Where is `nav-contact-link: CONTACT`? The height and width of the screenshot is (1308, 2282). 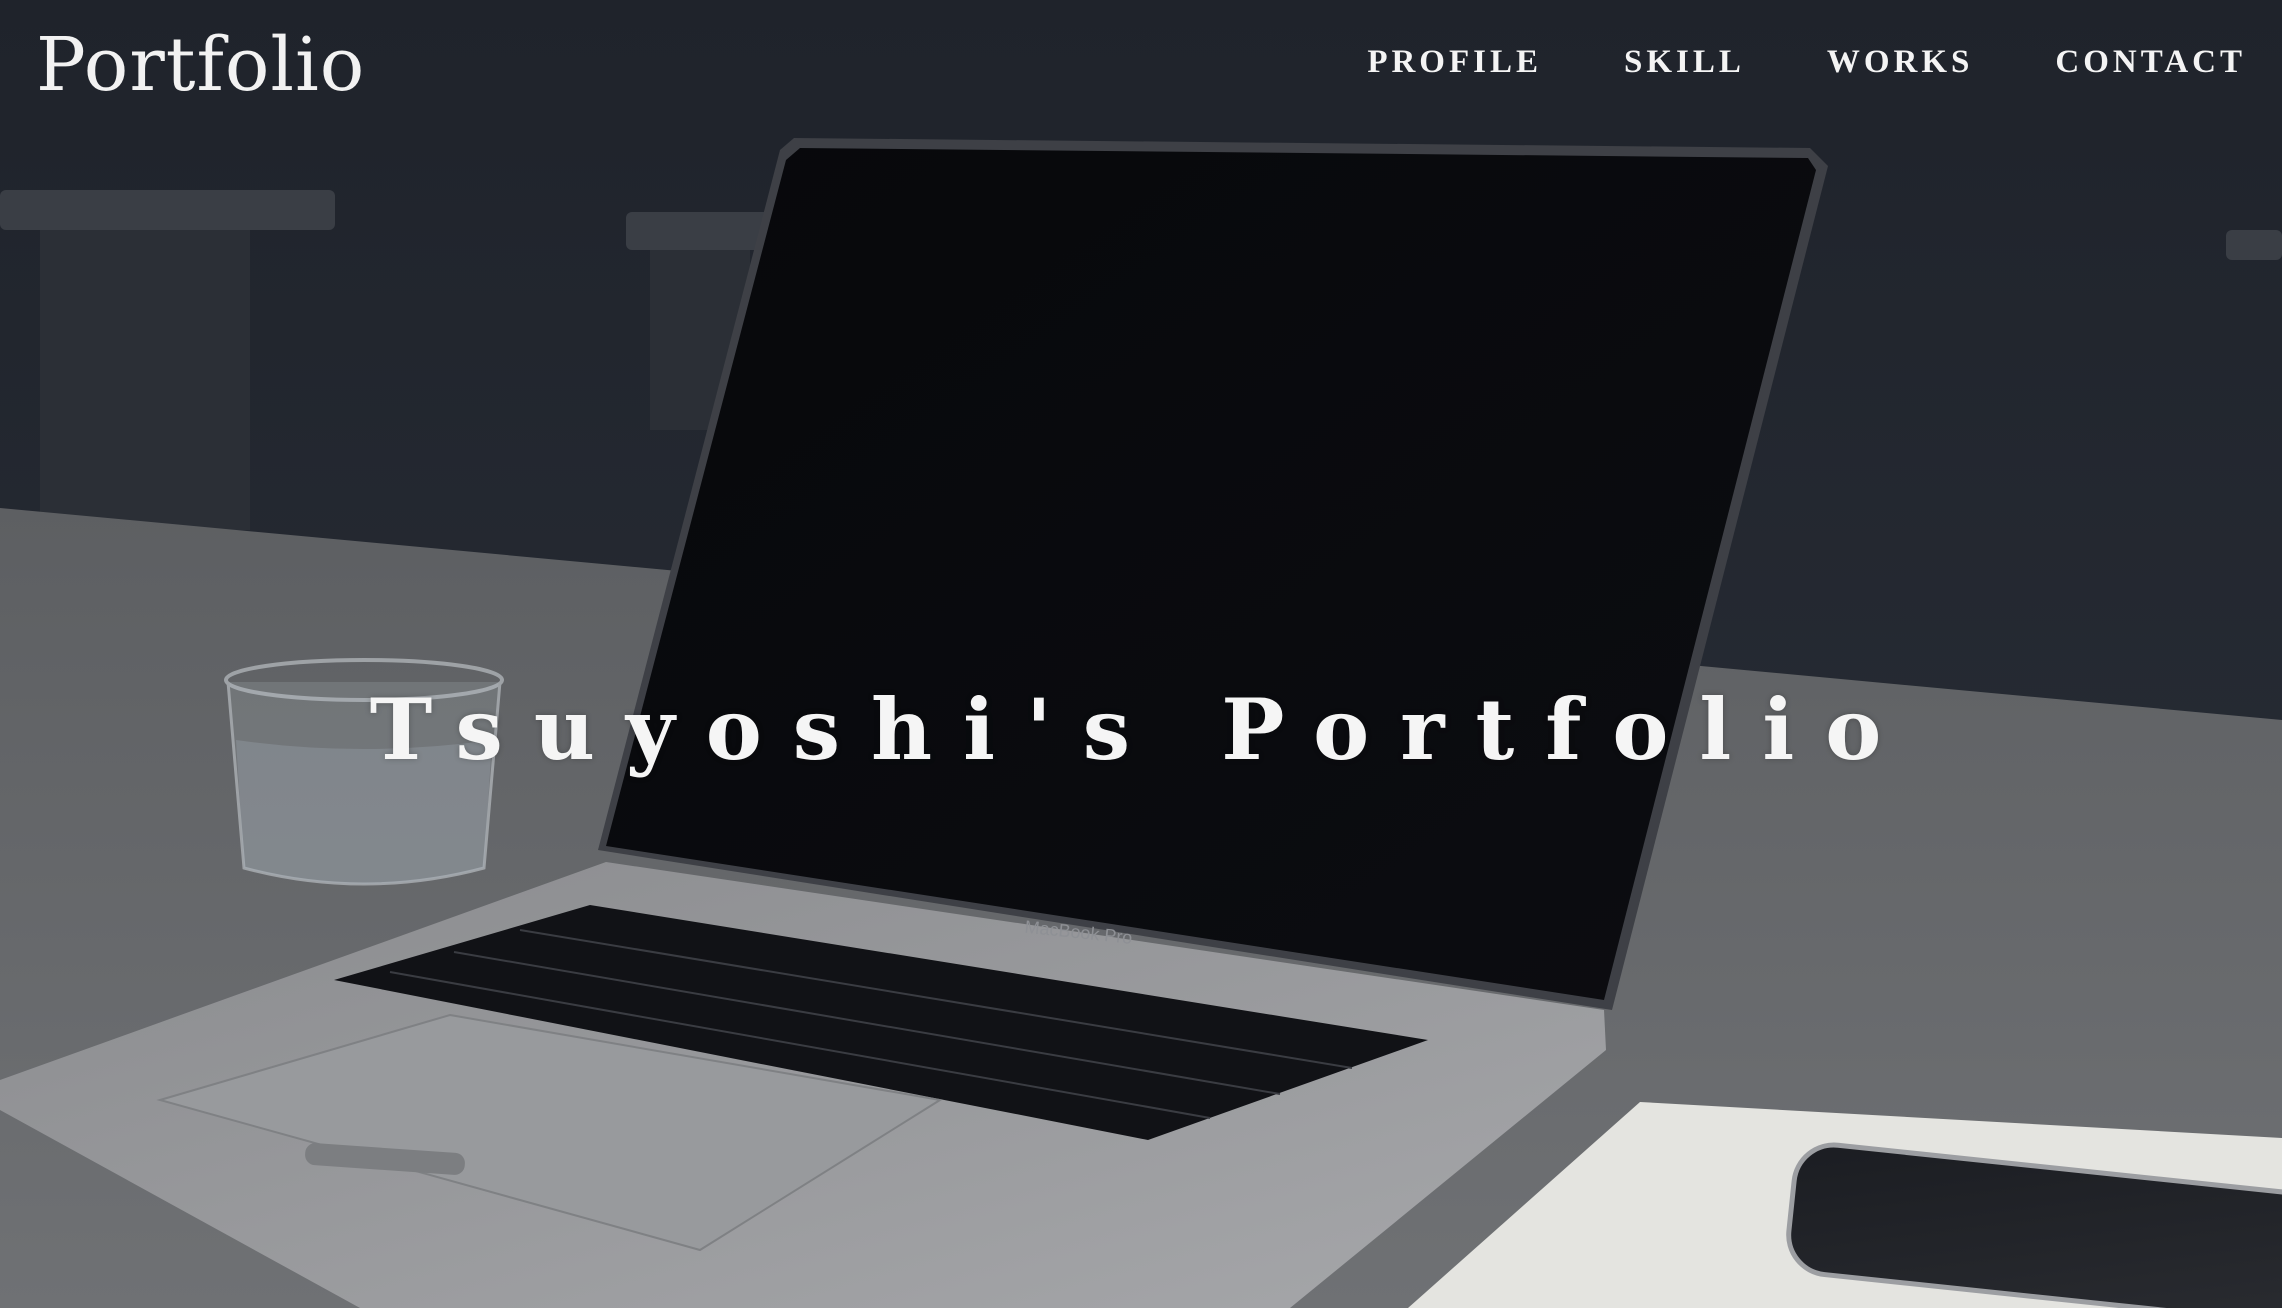
nav-contact-link: CONTACT is located at coordinates (2150, 62).